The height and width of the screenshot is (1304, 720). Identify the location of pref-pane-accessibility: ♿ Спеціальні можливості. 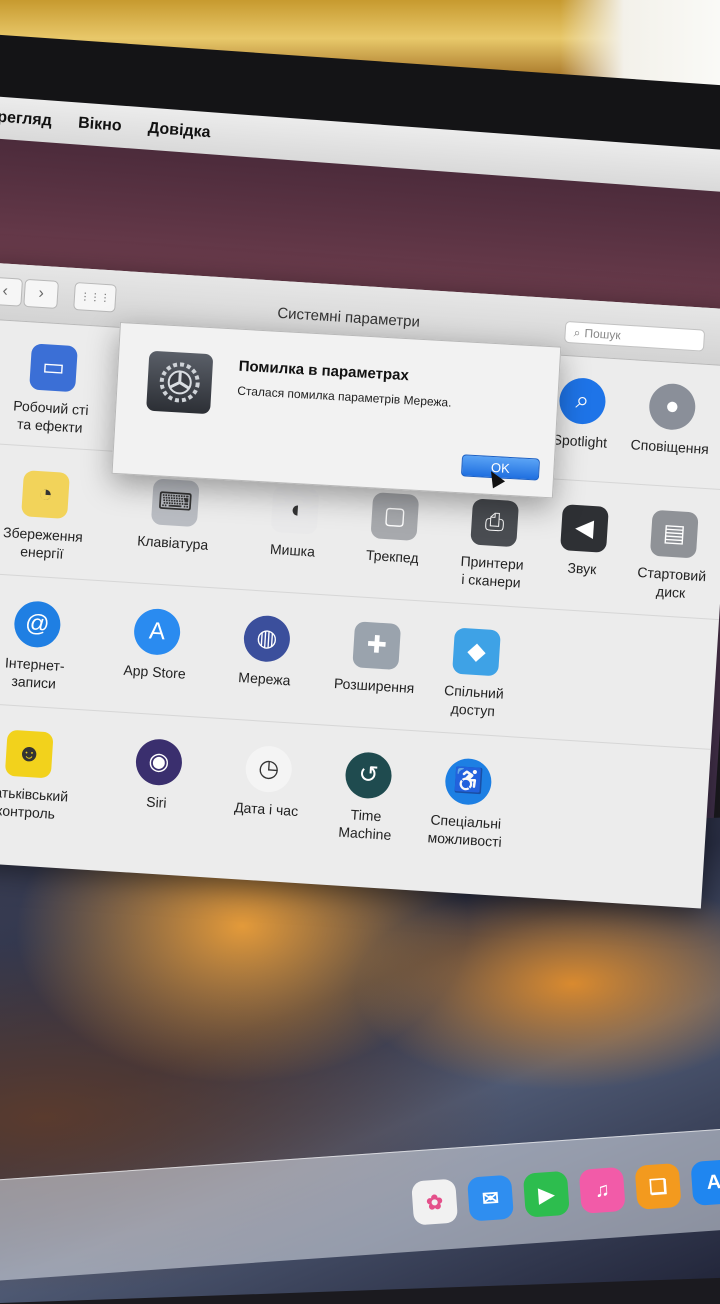
(466, 803).